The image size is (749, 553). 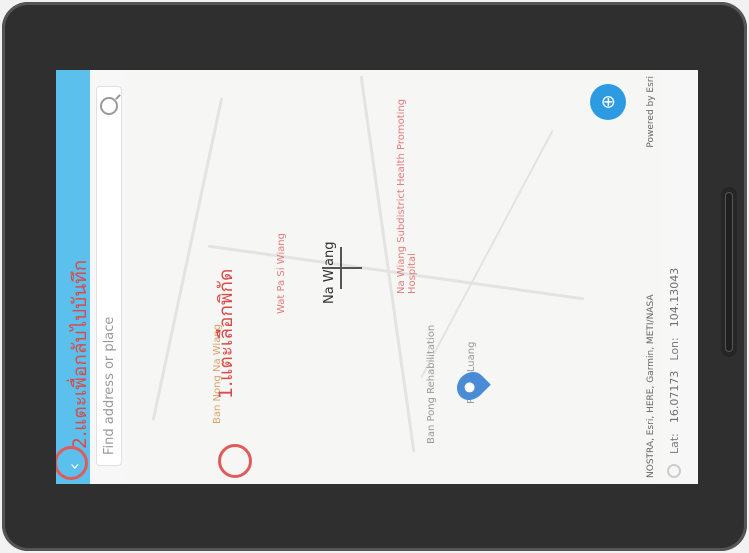 I want to click on lon-label: Lon:, so click(x=674, y=349).